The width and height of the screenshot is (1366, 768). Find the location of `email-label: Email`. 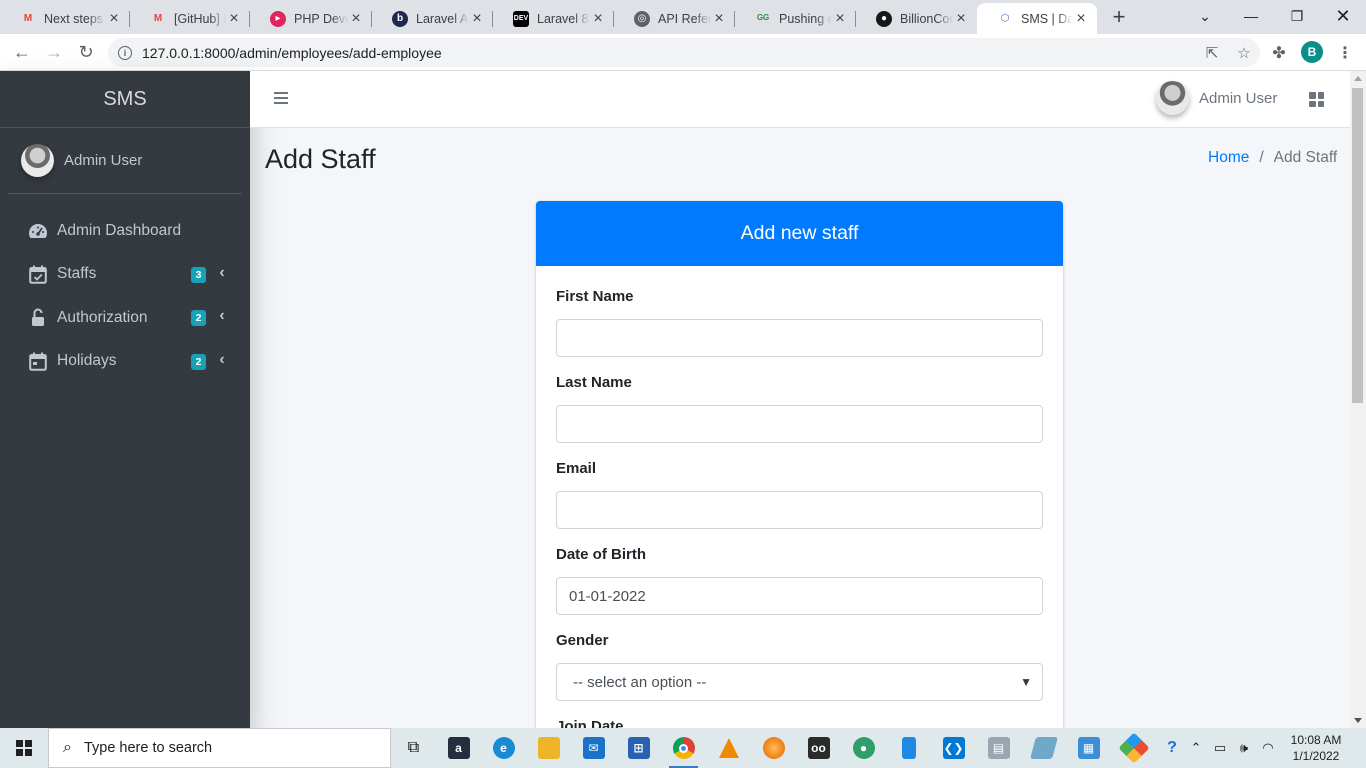

email-label: Email is located at coordinates (576, 468).